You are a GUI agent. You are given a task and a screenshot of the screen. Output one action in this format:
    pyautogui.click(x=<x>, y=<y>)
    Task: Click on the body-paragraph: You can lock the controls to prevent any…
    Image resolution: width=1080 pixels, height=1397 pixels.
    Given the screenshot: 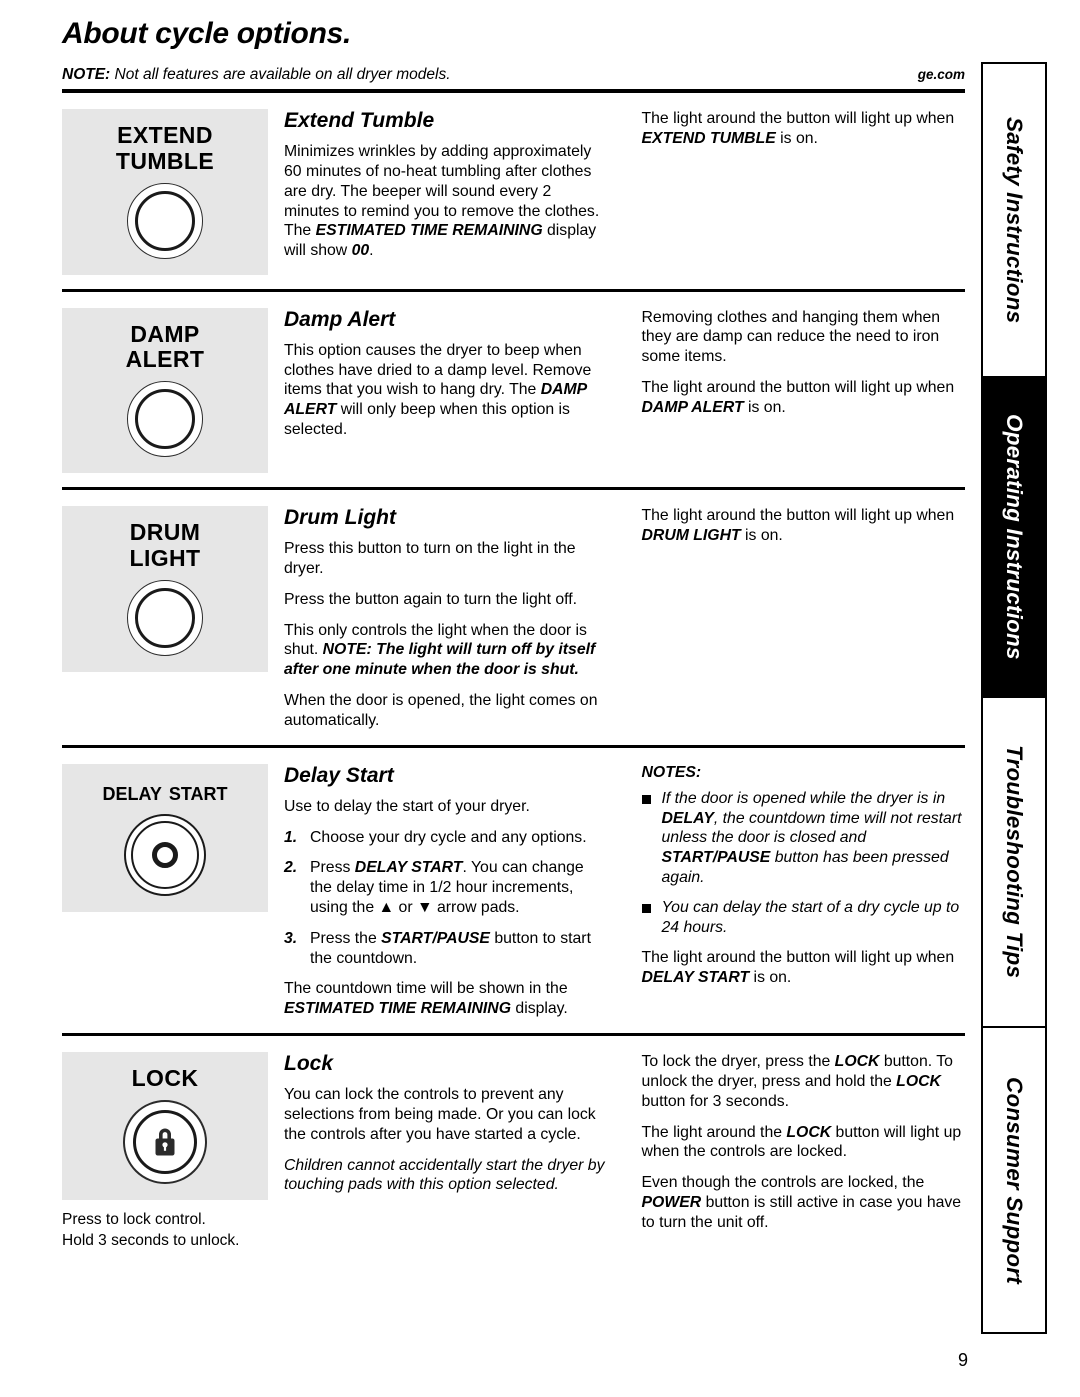 What is the action you would take?
    pyautogui.click(x=440, y=1114)
    